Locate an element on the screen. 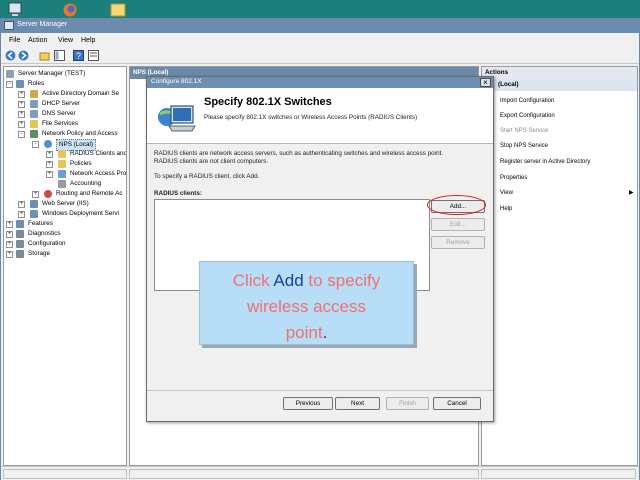 This screenshot has width=640, height=480. dialog-close-button: × is located at coordinates (485, 82).